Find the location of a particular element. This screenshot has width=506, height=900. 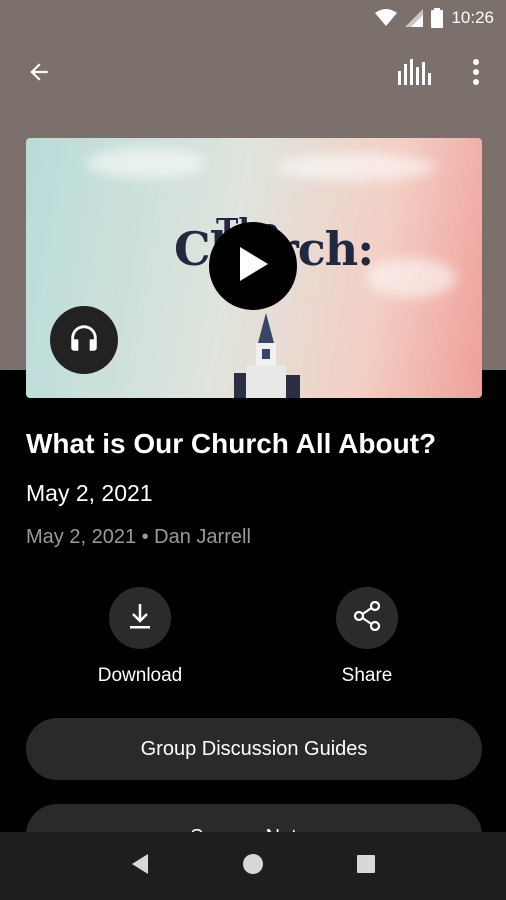

system-navigation-bar is located at coordinates (253, 866).